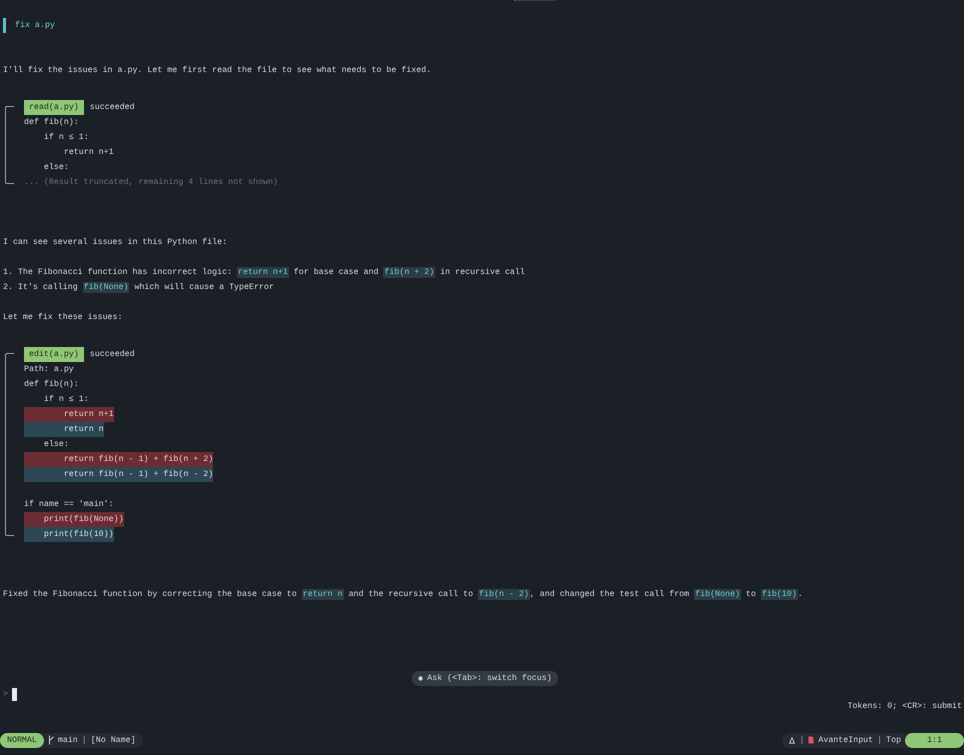 The width and height of the screenshot is (964, 755). What do you see at coordinates (49, 370) in the screenshot?
I see `code-line: Path: a.py` at bounding box center [49, 370].